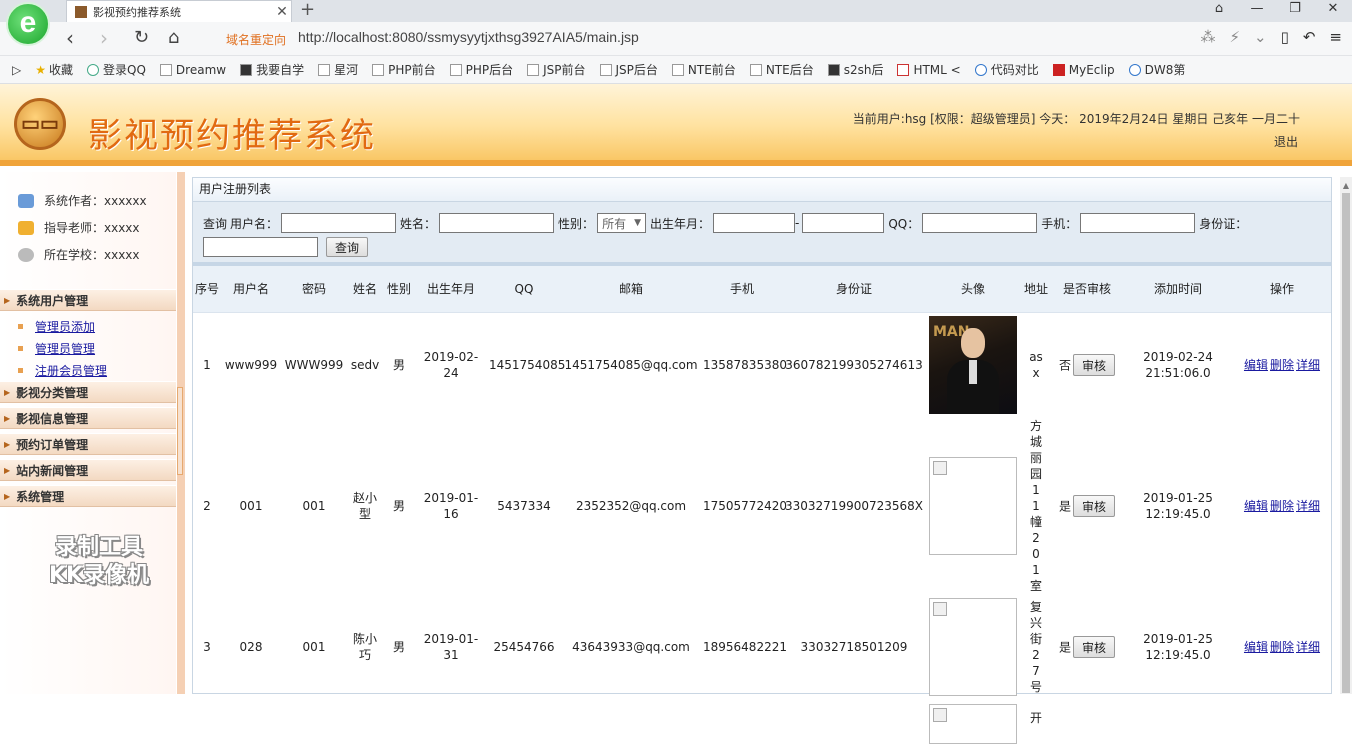 This screenshot has width=1352, height=744. I want to click on menu-item-label: 注册会员管理, so click(71, 370).